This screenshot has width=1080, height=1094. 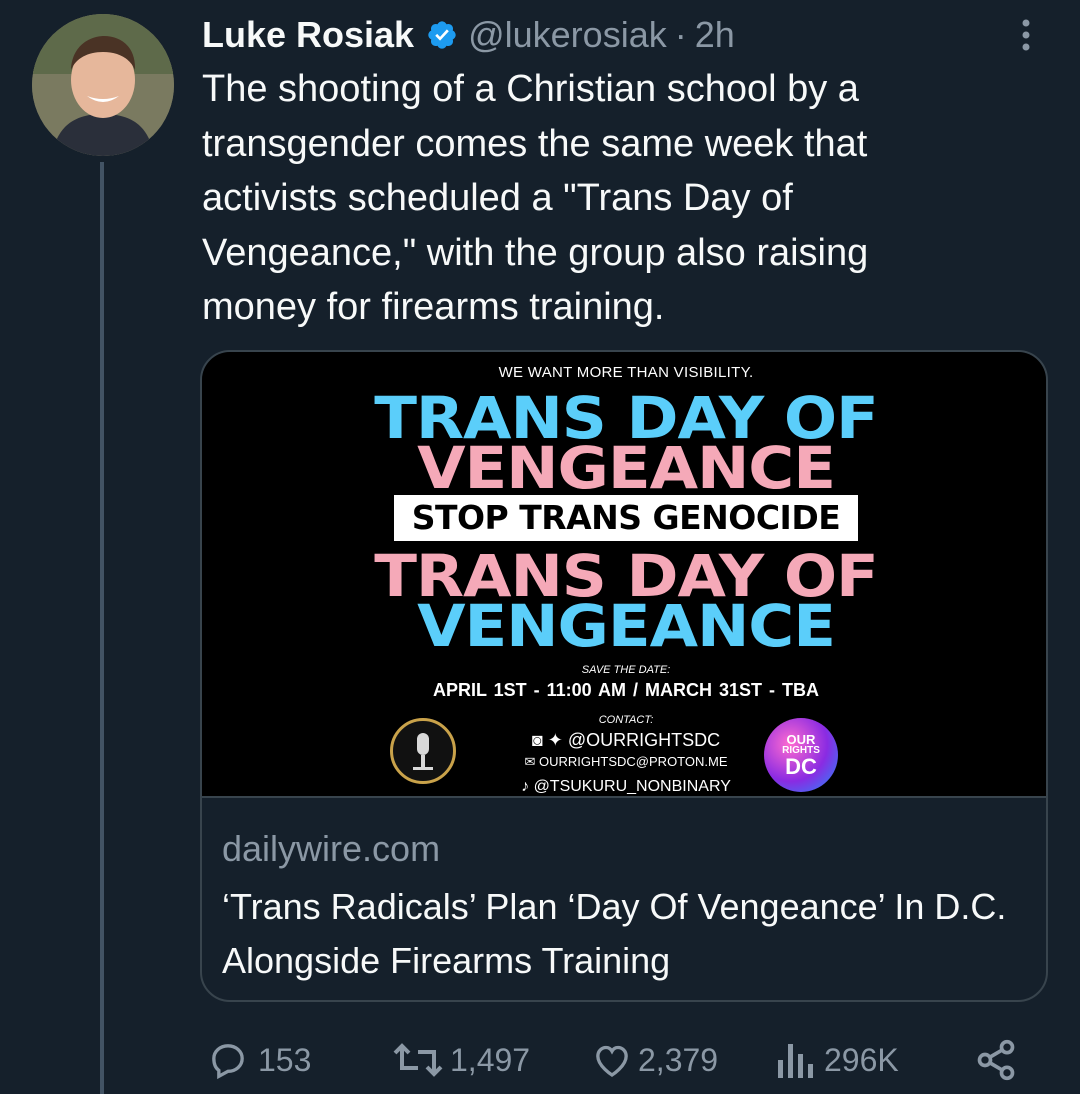 What do you see at coordinates (331, 848) in the screenshot?
I see `card-domain: dailywire.com` at bounding box center [331, 848].